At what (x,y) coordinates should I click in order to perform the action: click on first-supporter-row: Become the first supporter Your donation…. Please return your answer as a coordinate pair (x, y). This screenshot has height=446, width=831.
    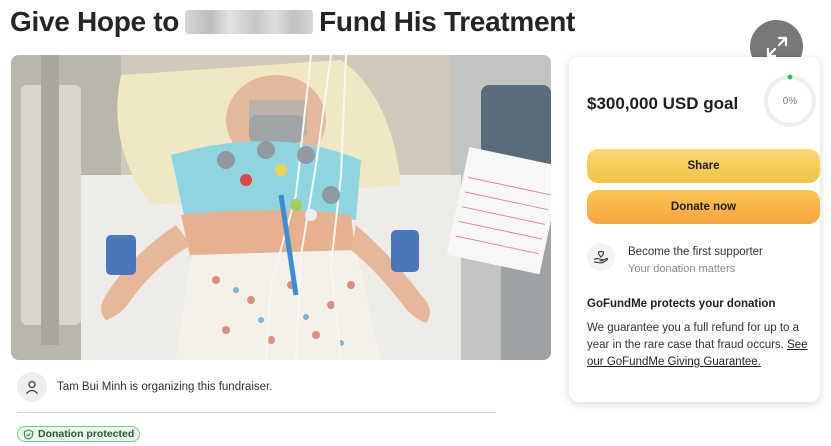
    Looking at the image, I should click on (675, 259).